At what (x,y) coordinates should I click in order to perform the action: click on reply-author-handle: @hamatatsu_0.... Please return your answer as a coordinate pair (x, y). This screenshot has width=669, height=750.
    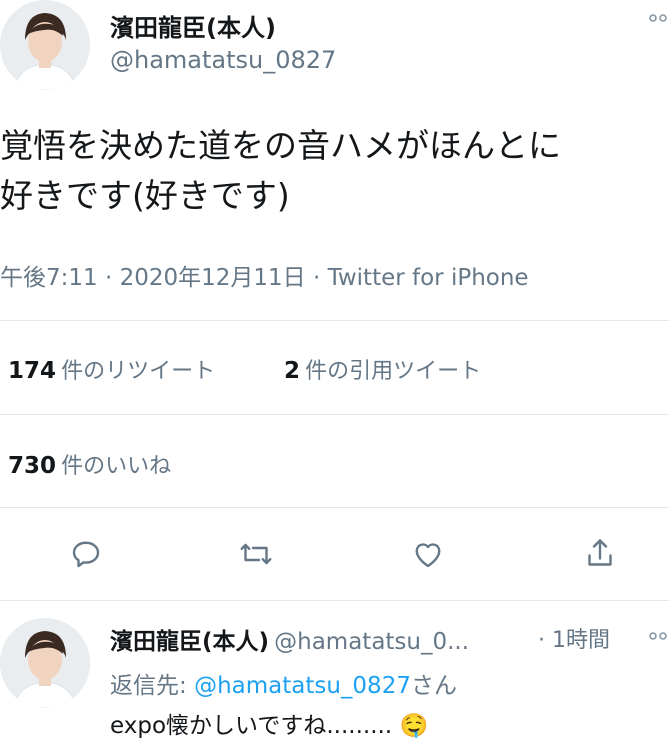
    Looking at the image, I should click on (371, 642).